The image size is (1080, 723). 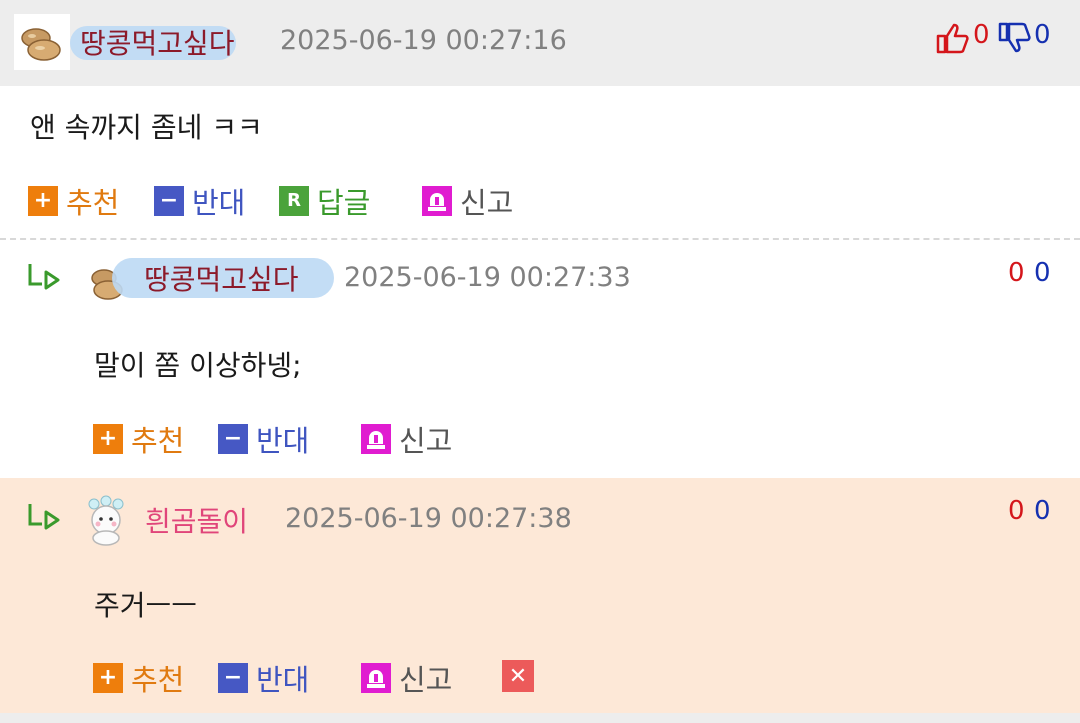 I want to click on reply-r-icon: R, so click(x=294, y=201).